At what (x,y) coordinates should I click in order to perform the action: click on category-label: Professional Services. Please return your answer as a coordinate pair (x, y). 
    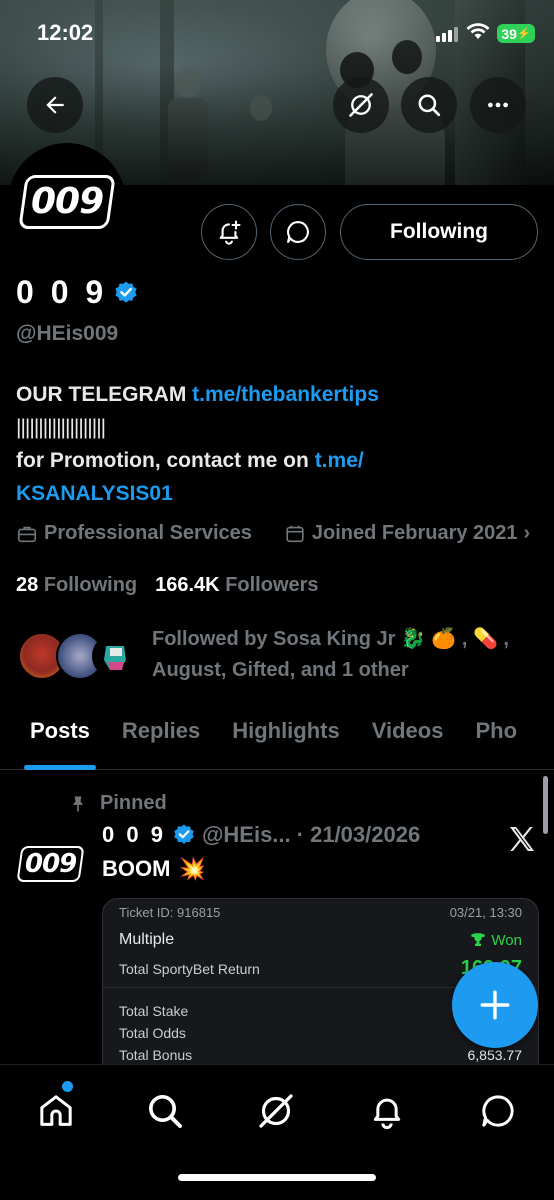
    Looking at the image, I should click on (148, 533).